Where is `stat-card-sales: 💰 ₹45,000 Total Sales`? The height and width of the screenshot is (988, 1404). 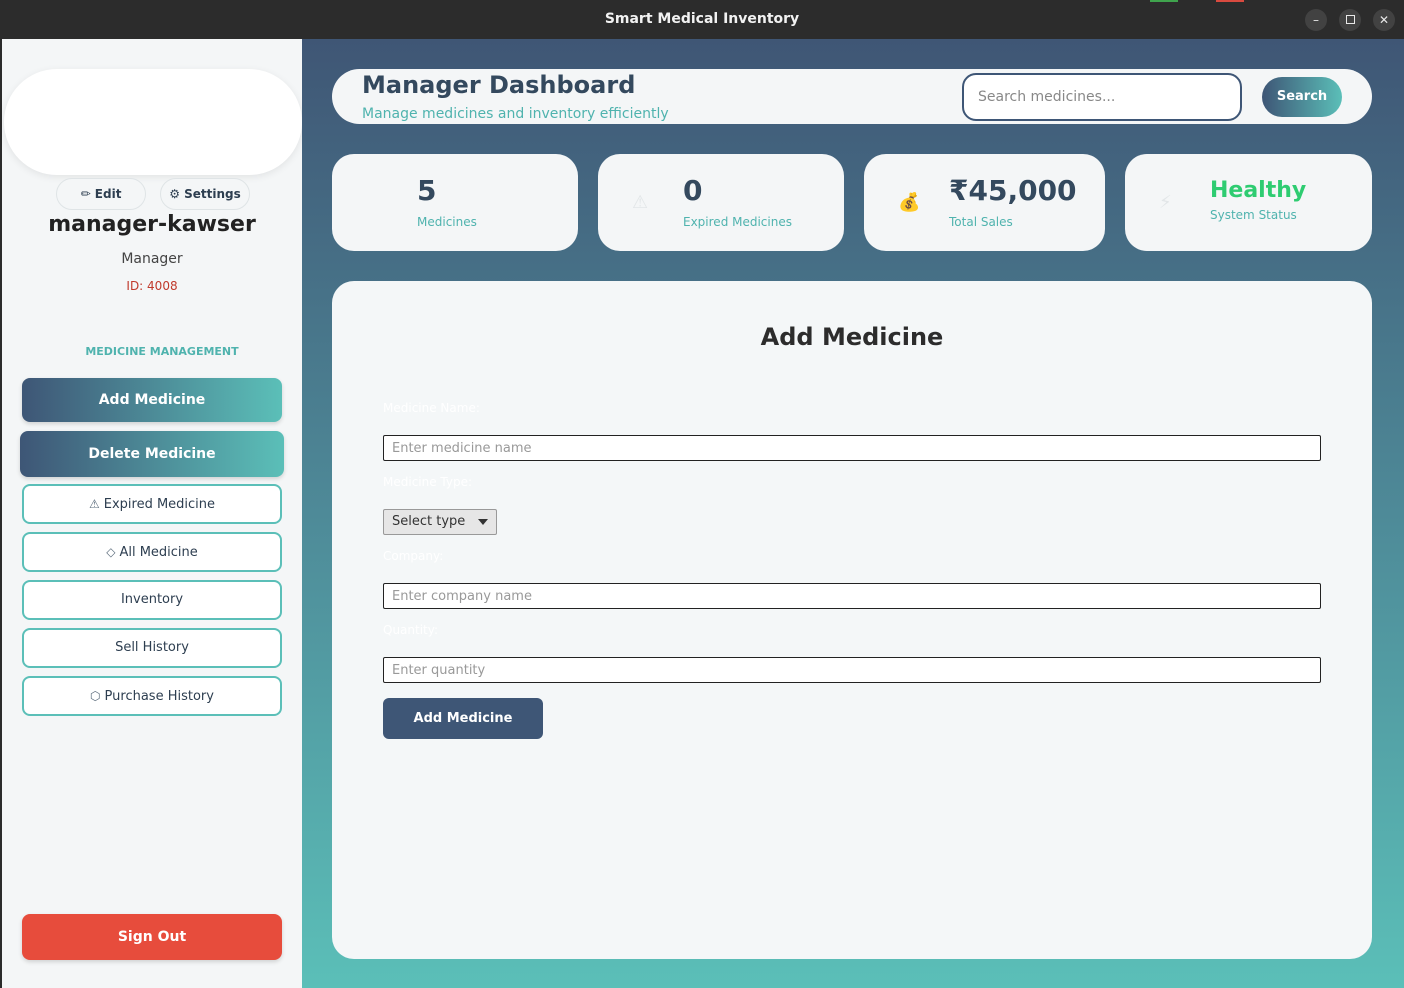
stat-card-sales: 💰 ₹45,000 Total Sales is located at coordinates (984, 202).